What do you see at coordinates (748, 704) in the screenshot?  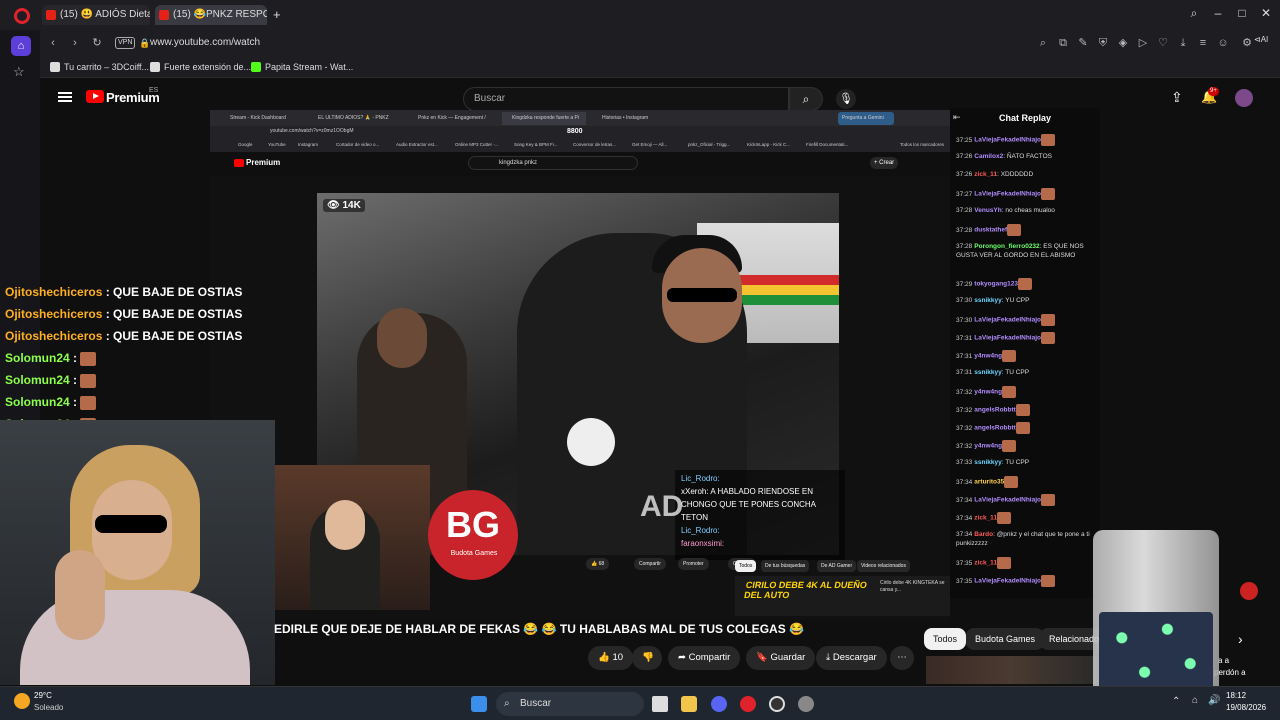 I see `opera-icon` at bounding box center [748, 704].